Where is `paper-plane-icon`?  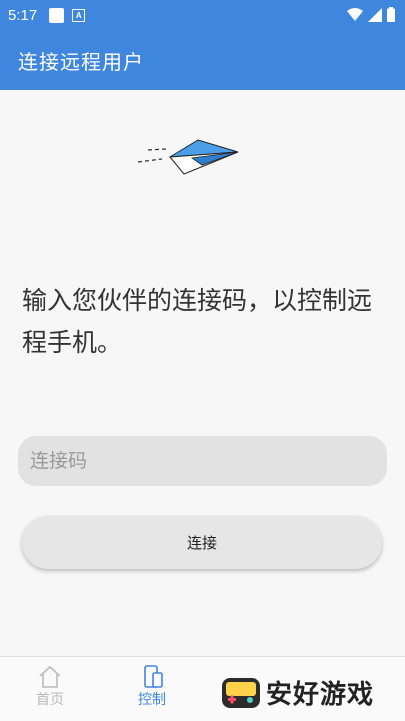 paper-plane-icon is located at coordinates (188, 157).